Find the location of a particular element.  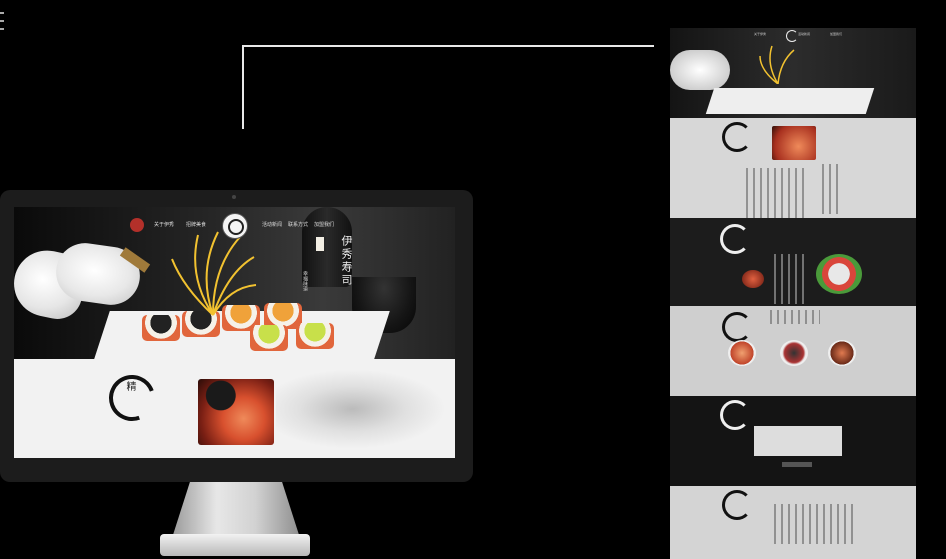

preview-intro-section is located at coordinates (793, 168).